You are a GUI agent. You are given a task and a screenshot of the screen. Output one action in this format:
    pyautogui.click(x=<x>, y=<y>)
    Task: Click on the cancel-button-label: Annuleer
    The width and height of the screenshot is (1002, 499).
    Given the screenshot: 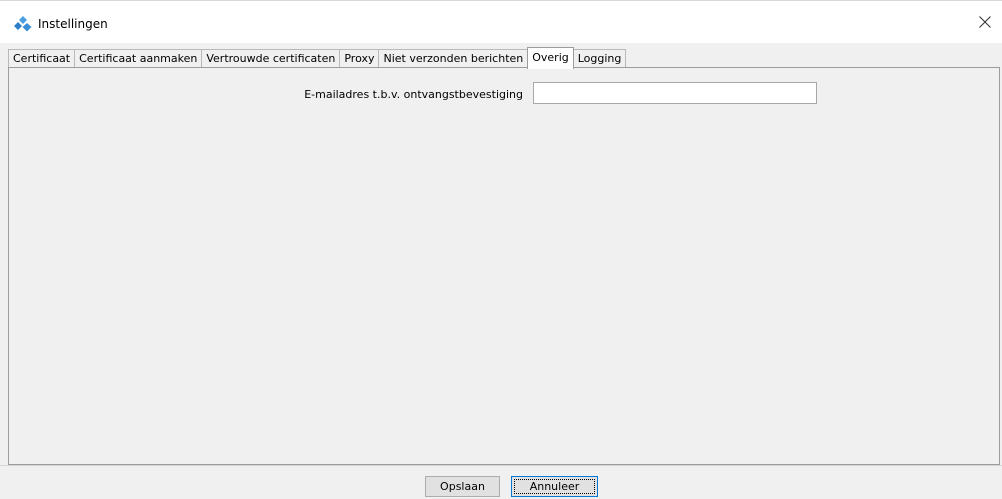 What is the action you would take?
    pyautogui.click(x=554, y=486)
    